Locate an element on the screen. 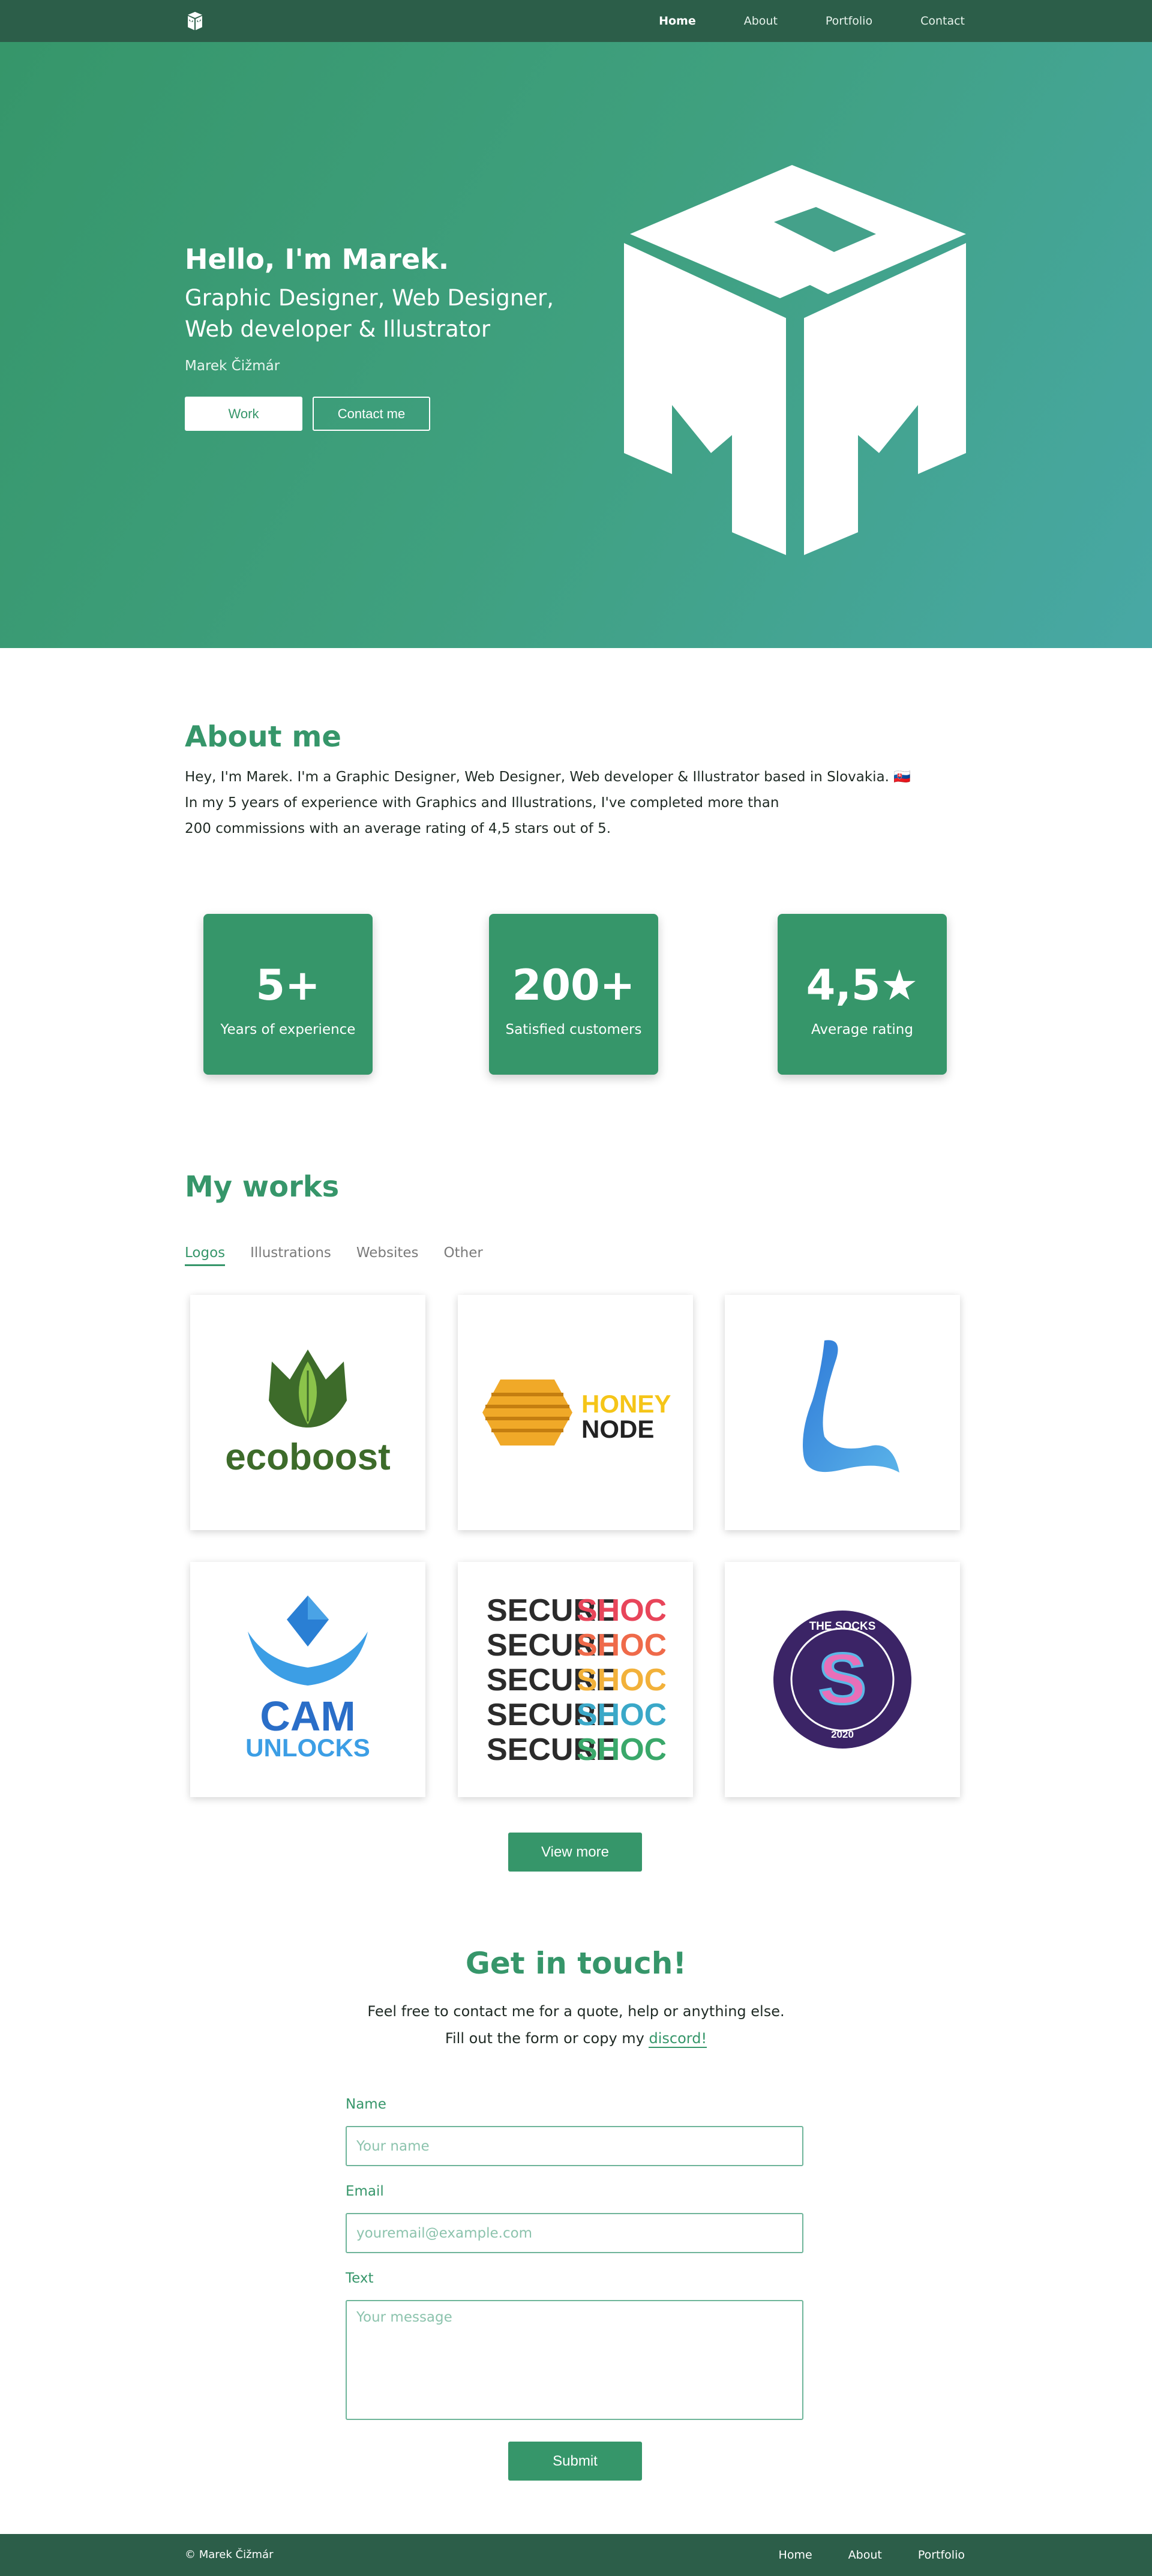 The width and height of the screenshot is (1152, 2576). hero-subtitle-line1: Graphic Designer, Web Designer, is located at coordinates (369, 298).